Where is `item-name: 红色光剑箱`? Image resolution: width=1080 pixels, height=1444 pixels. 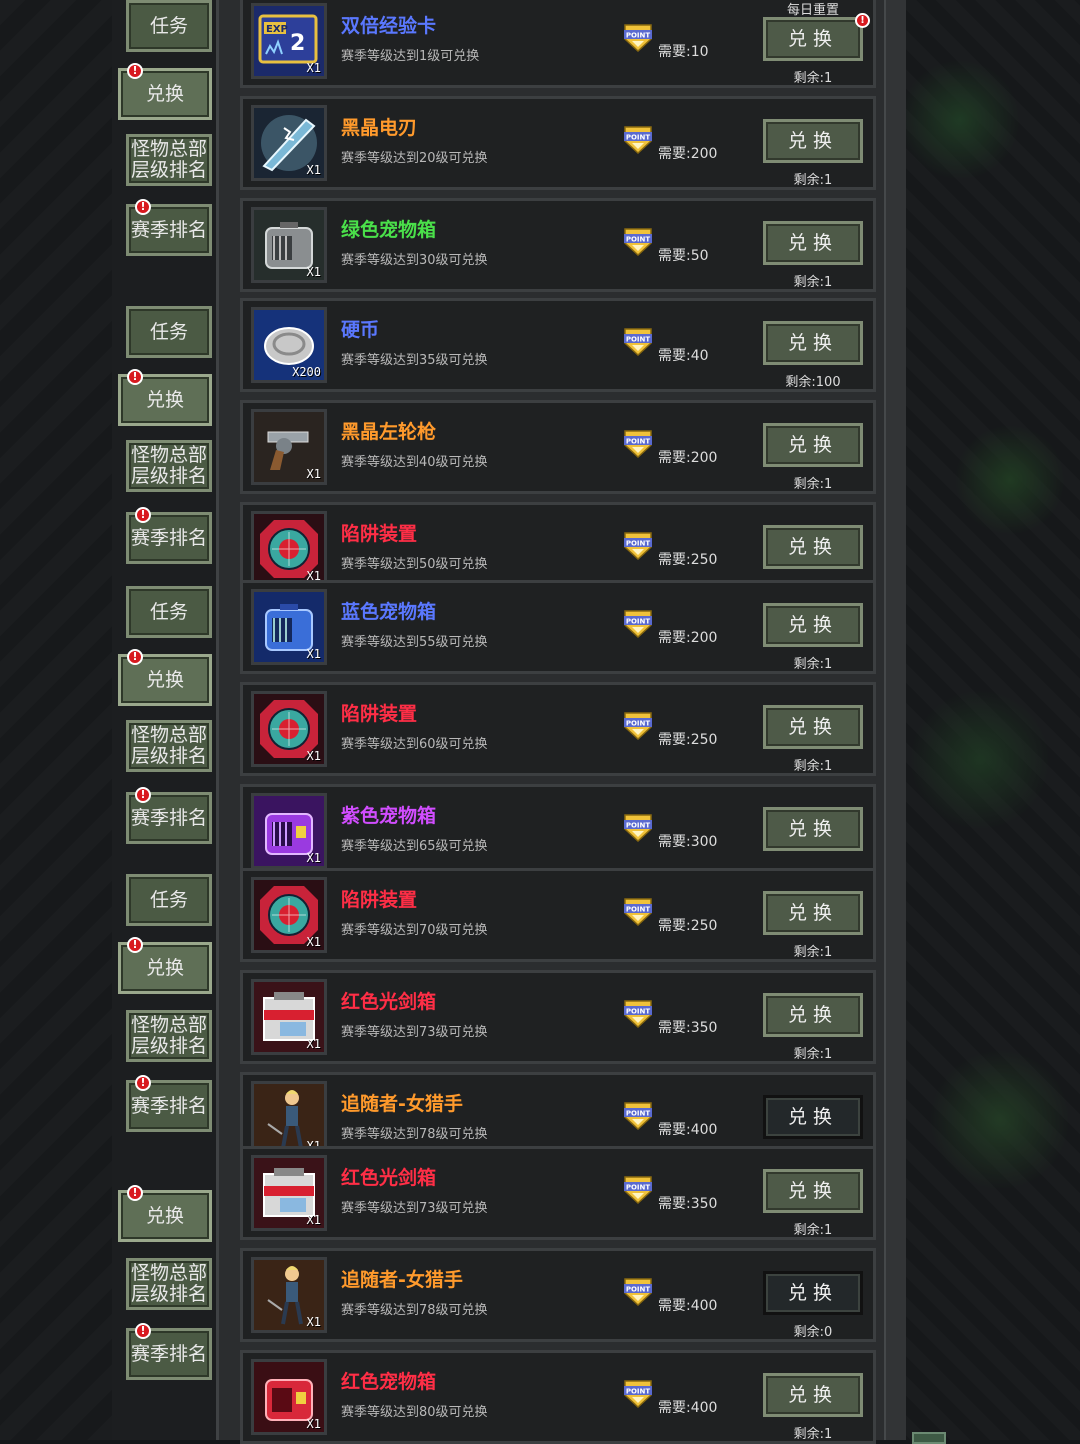
item-name: 红色光剑箱 is located at coordinates (389, 1178).